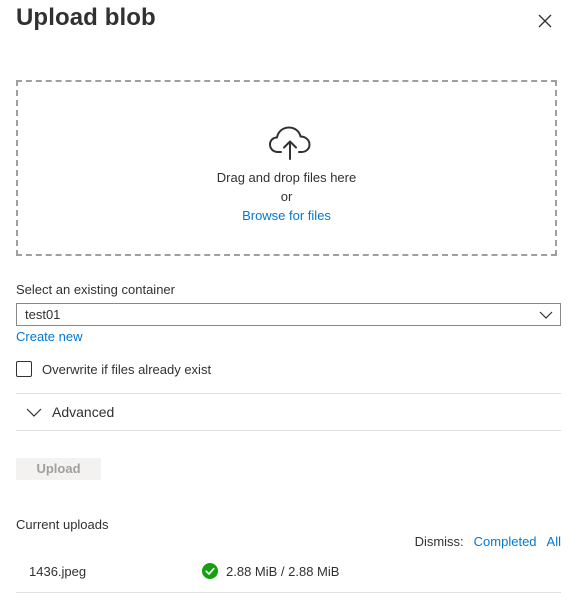 The height and width of the screenshot is (604, 578). I want to click on overwrite-checkbox, so click(24, 369).